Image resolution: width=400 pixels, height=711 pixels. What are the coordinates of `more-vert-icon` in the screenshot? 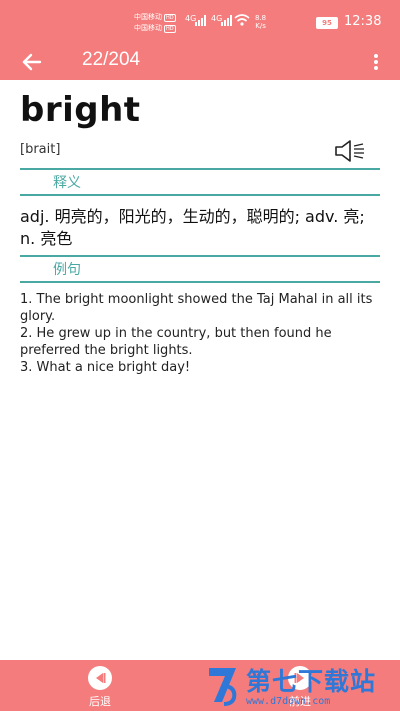 It's located at (376, 62).